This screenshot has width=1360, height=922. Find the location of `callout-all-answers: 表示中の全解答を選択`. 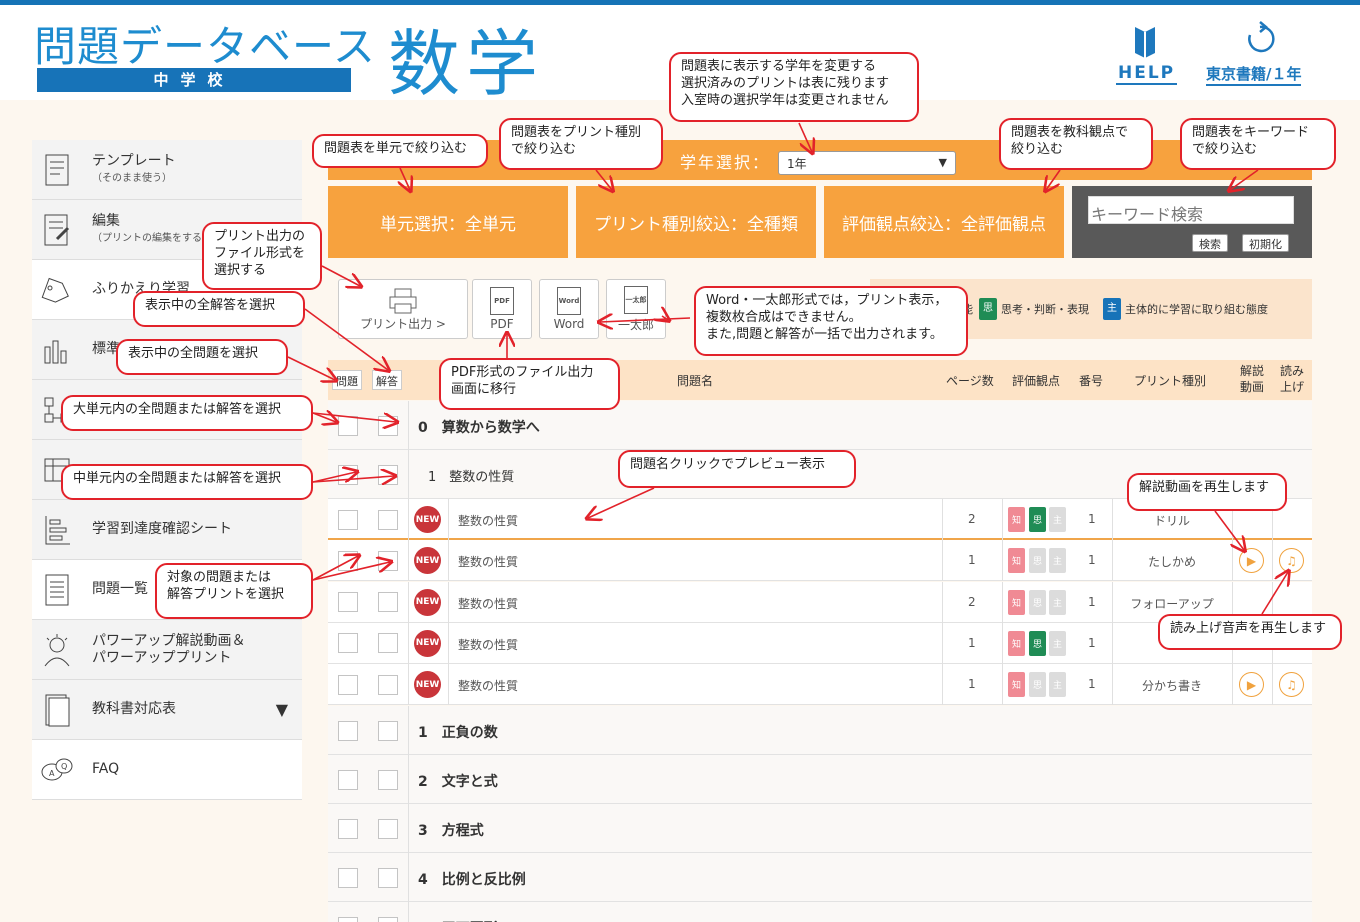

callout-all-answers: 表示中の全解答を選択 is located at coordinates (219, 309).